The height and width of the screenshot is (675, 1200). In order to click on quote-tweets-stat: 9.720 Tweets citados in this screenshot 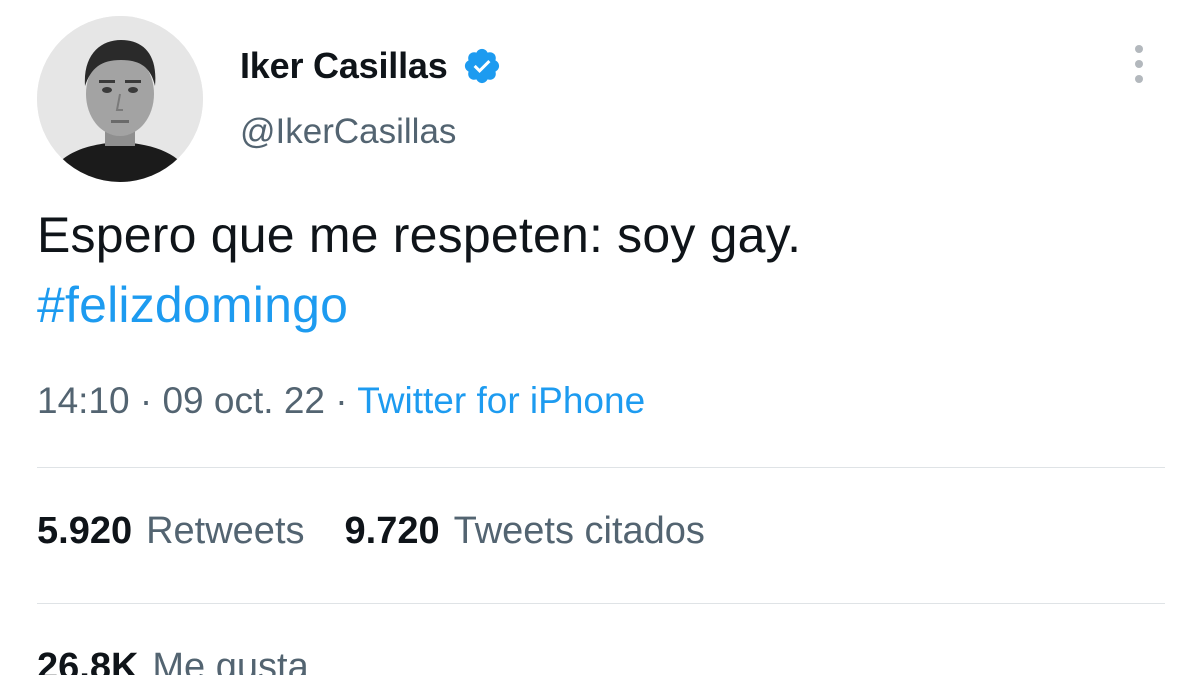, I will do `click(525, 531)`.